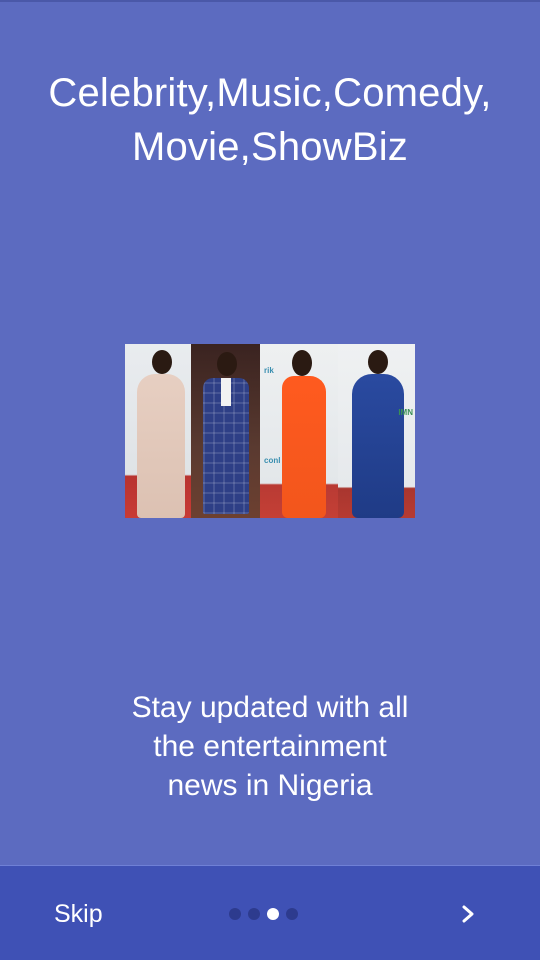 Image resolution: width=540 pixels, height=960 pixels. What do you see at coordinates (269, 370) in the screenshot?
I see `sponsor-logo: rik` at bounding box center [269, 370].